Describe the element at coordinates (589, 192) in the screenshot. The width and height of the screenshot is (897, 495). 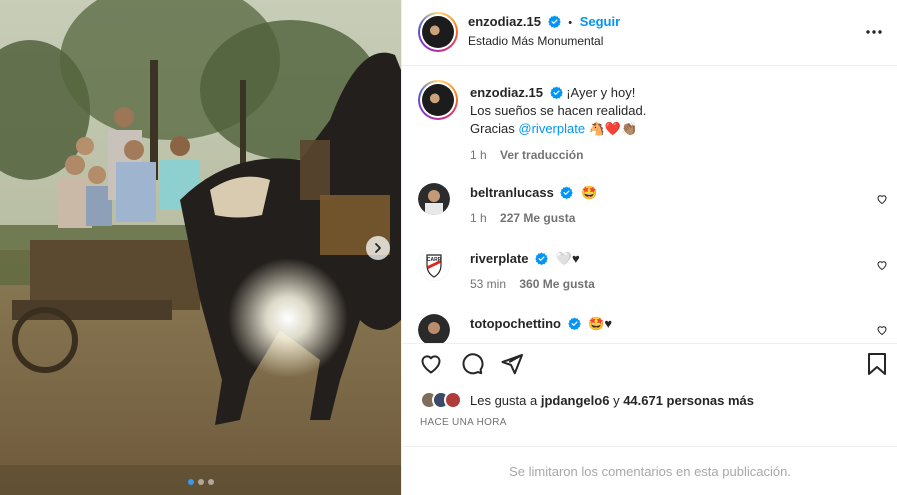
I see `comment-text: 🤩` at that location.